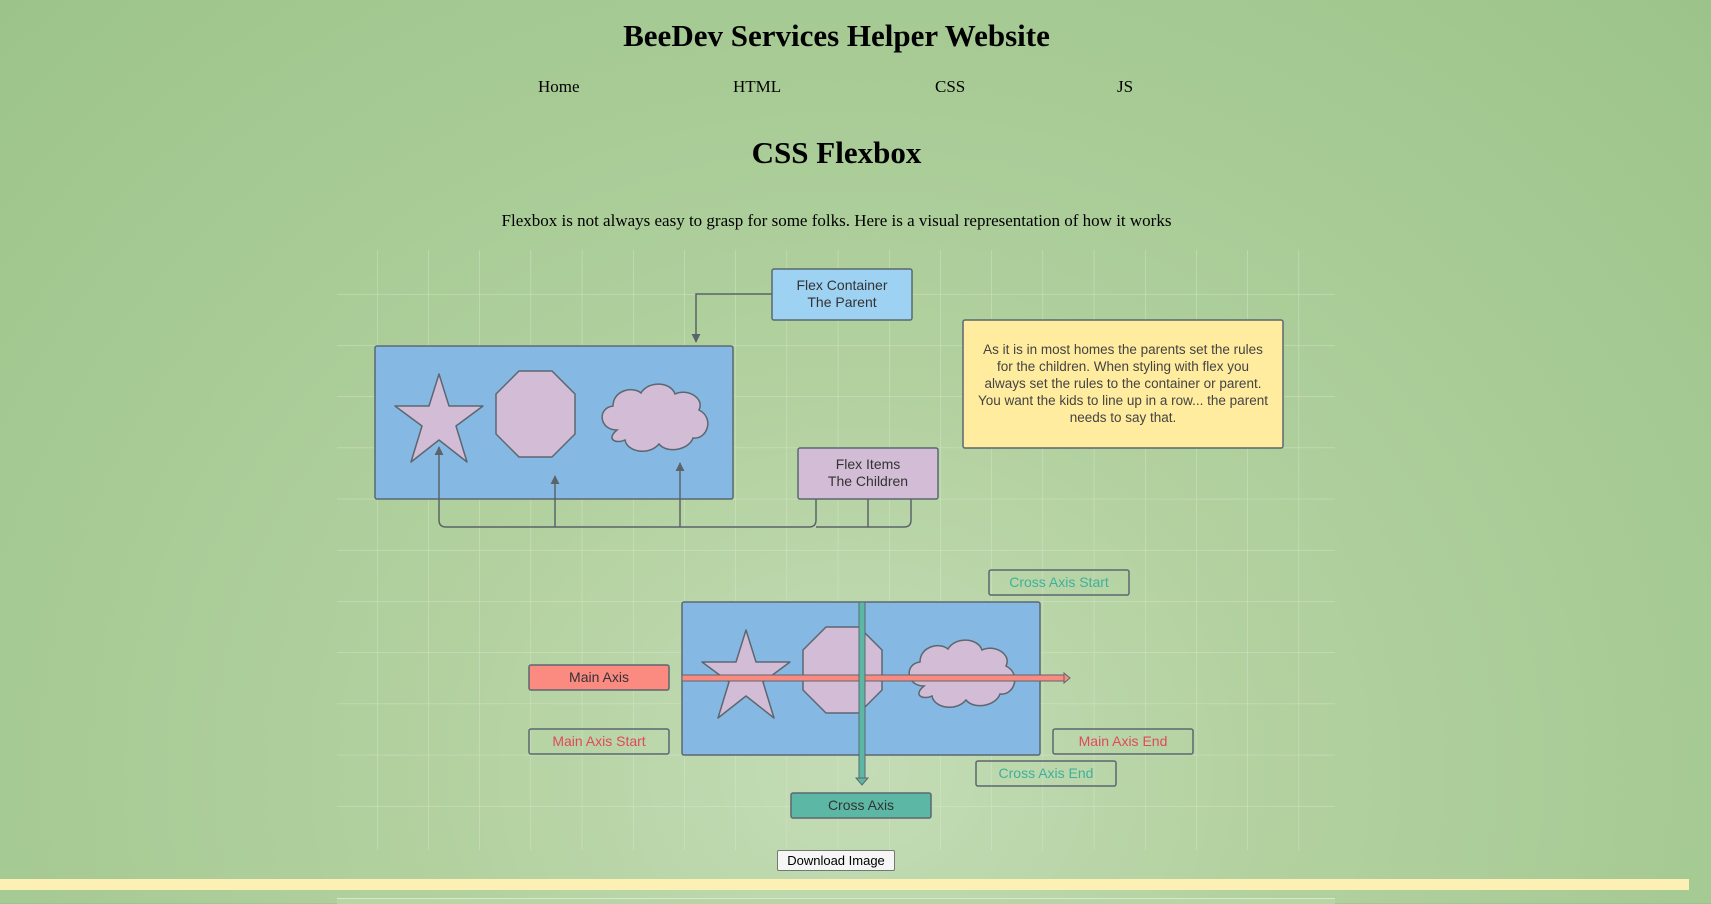  Describe the element at coordinates (842, 670) in the screenshot. I see `axis-octagon-shape` at that location.